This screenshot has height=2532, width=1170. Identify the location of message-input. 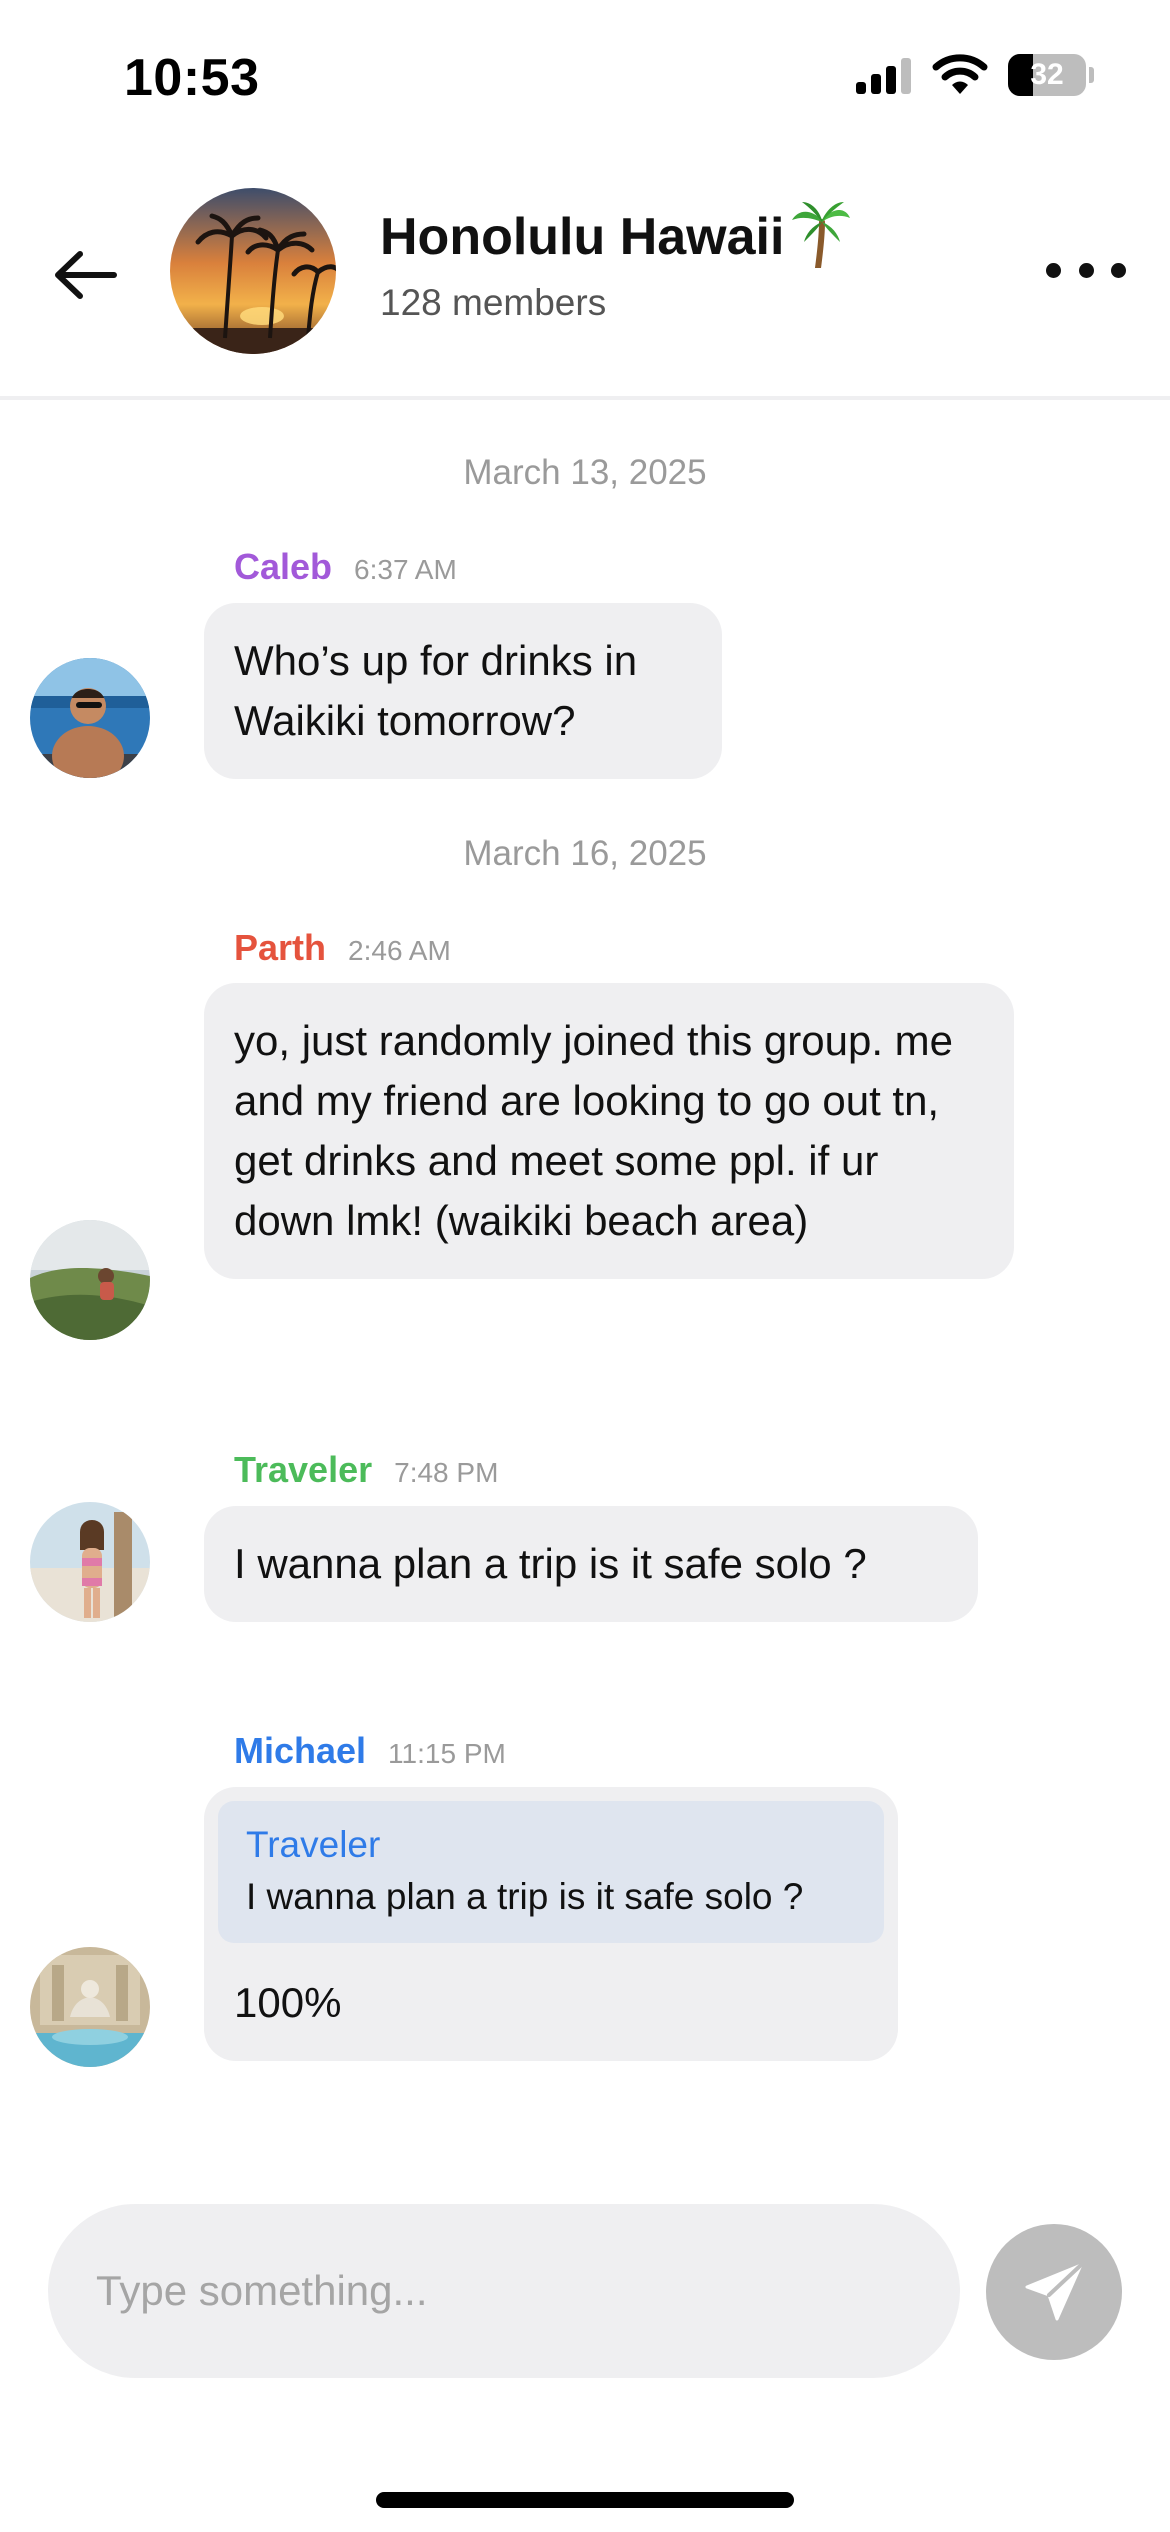
(506, 2291).